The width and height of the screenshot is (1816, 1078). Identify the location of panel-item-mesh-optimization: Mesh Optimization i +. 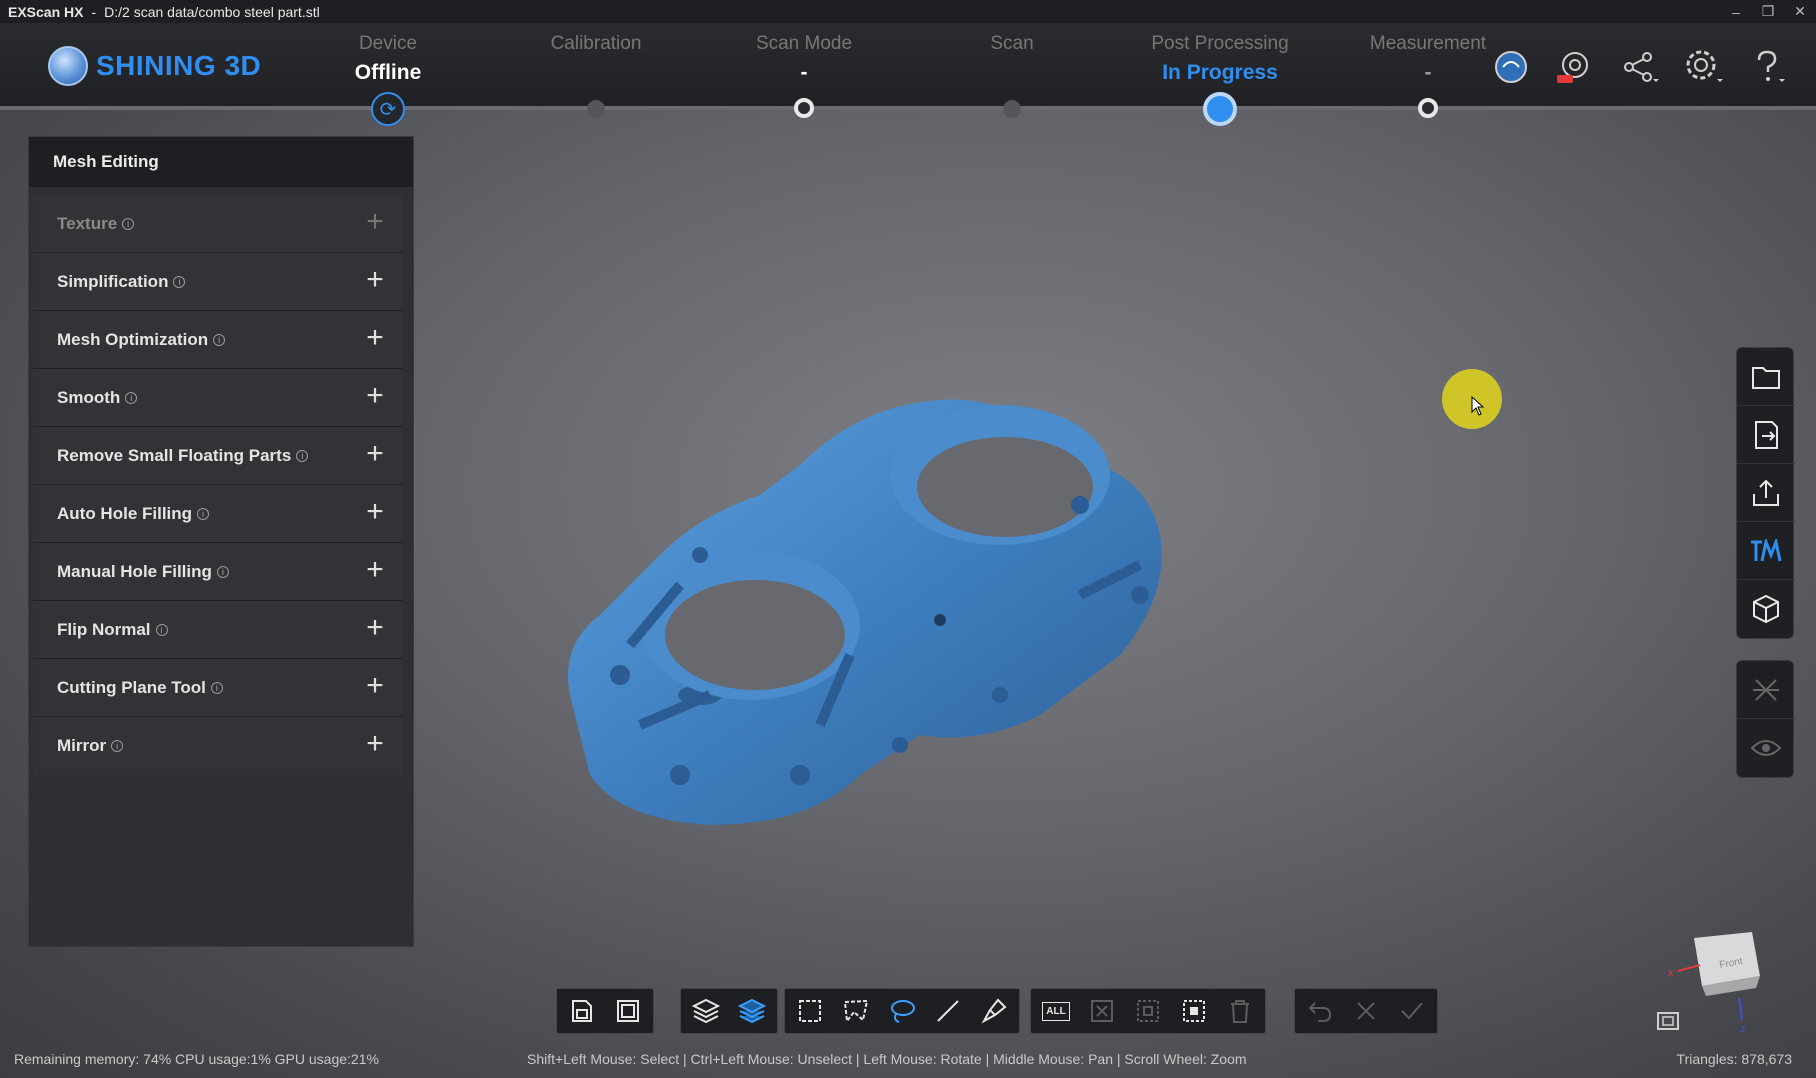
(218, 340).